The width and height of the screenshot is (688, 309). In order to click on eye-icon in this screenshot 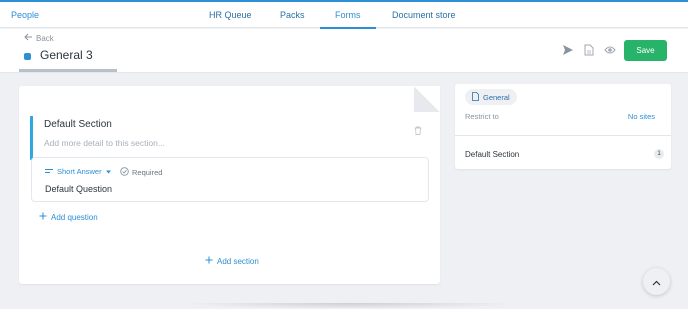, I will do `click(610, 50)`.